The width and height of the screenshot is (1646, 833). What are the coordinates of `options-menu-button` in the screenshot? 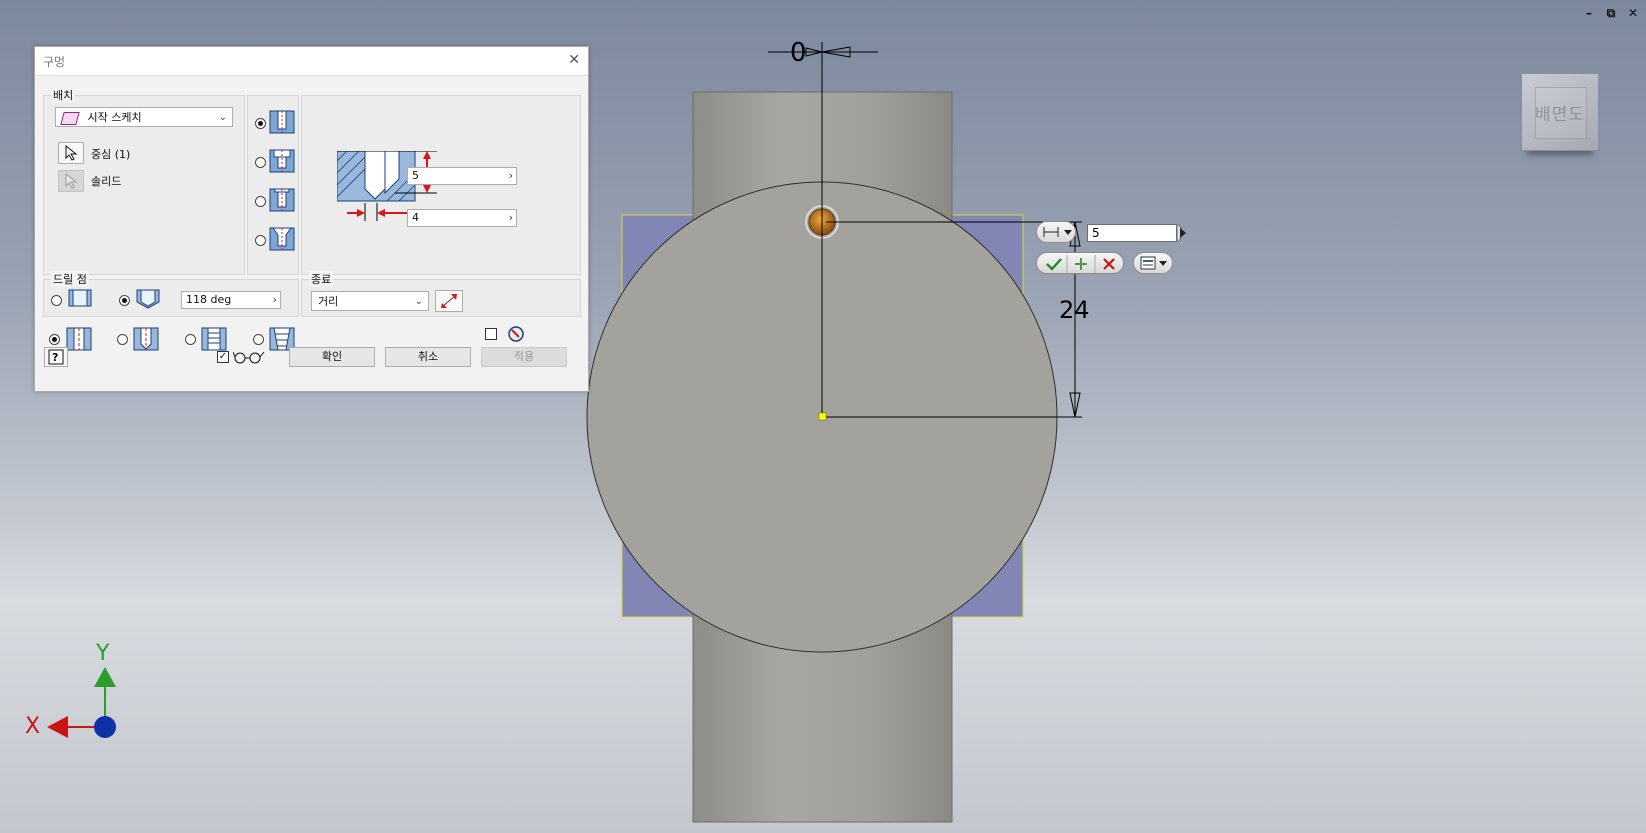 It's located at (1153, 263).